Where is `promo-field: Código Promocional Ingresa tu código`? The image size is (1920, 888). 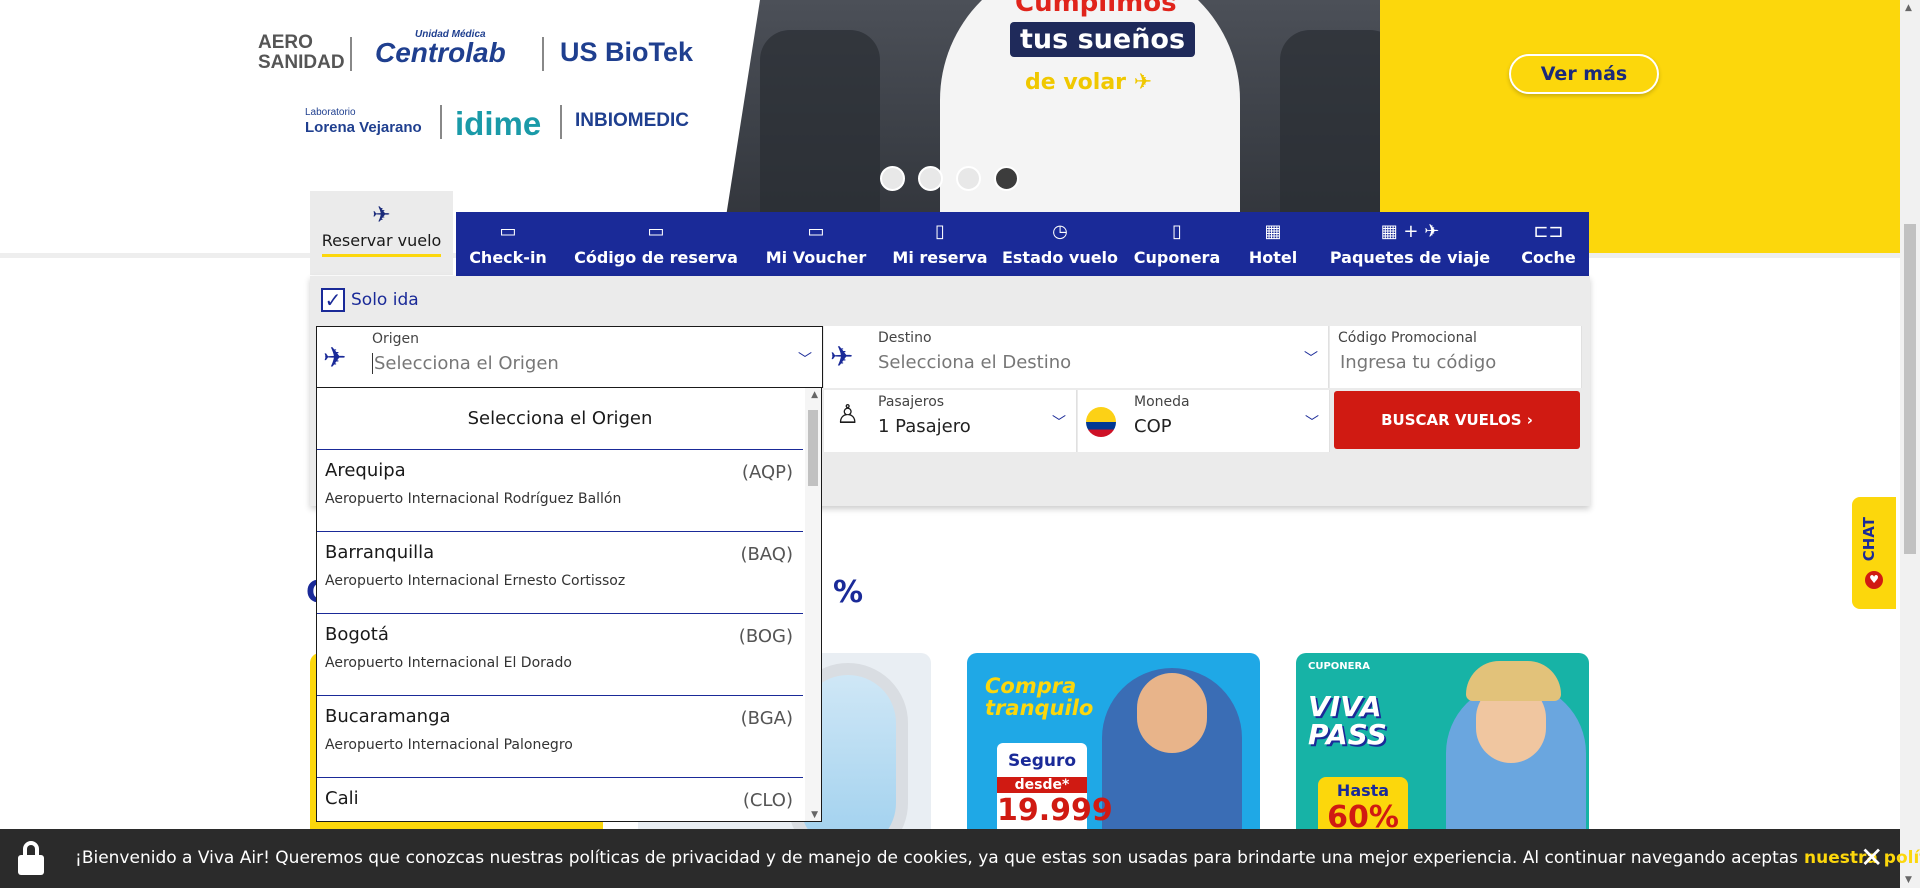 promo-field: Código Promocional Ingresa tu código is located at coordinates (1456, 357).